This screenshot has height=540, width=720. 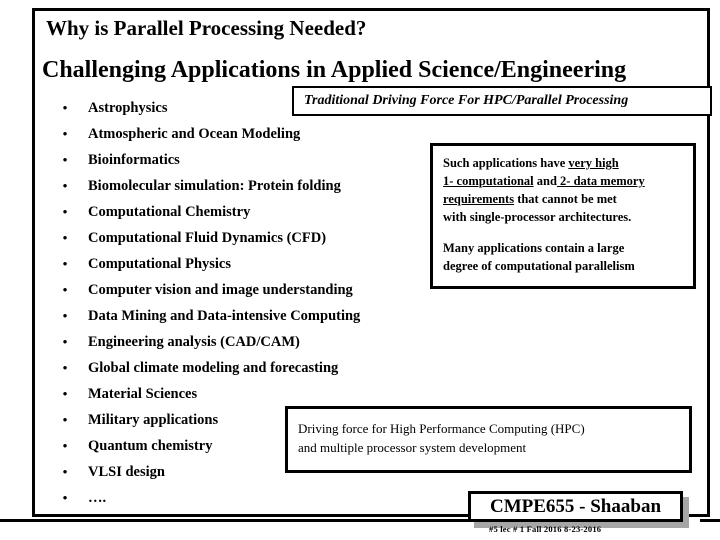 I want to click on list-item-label: Material Sciences, so click(x=143, y=394).